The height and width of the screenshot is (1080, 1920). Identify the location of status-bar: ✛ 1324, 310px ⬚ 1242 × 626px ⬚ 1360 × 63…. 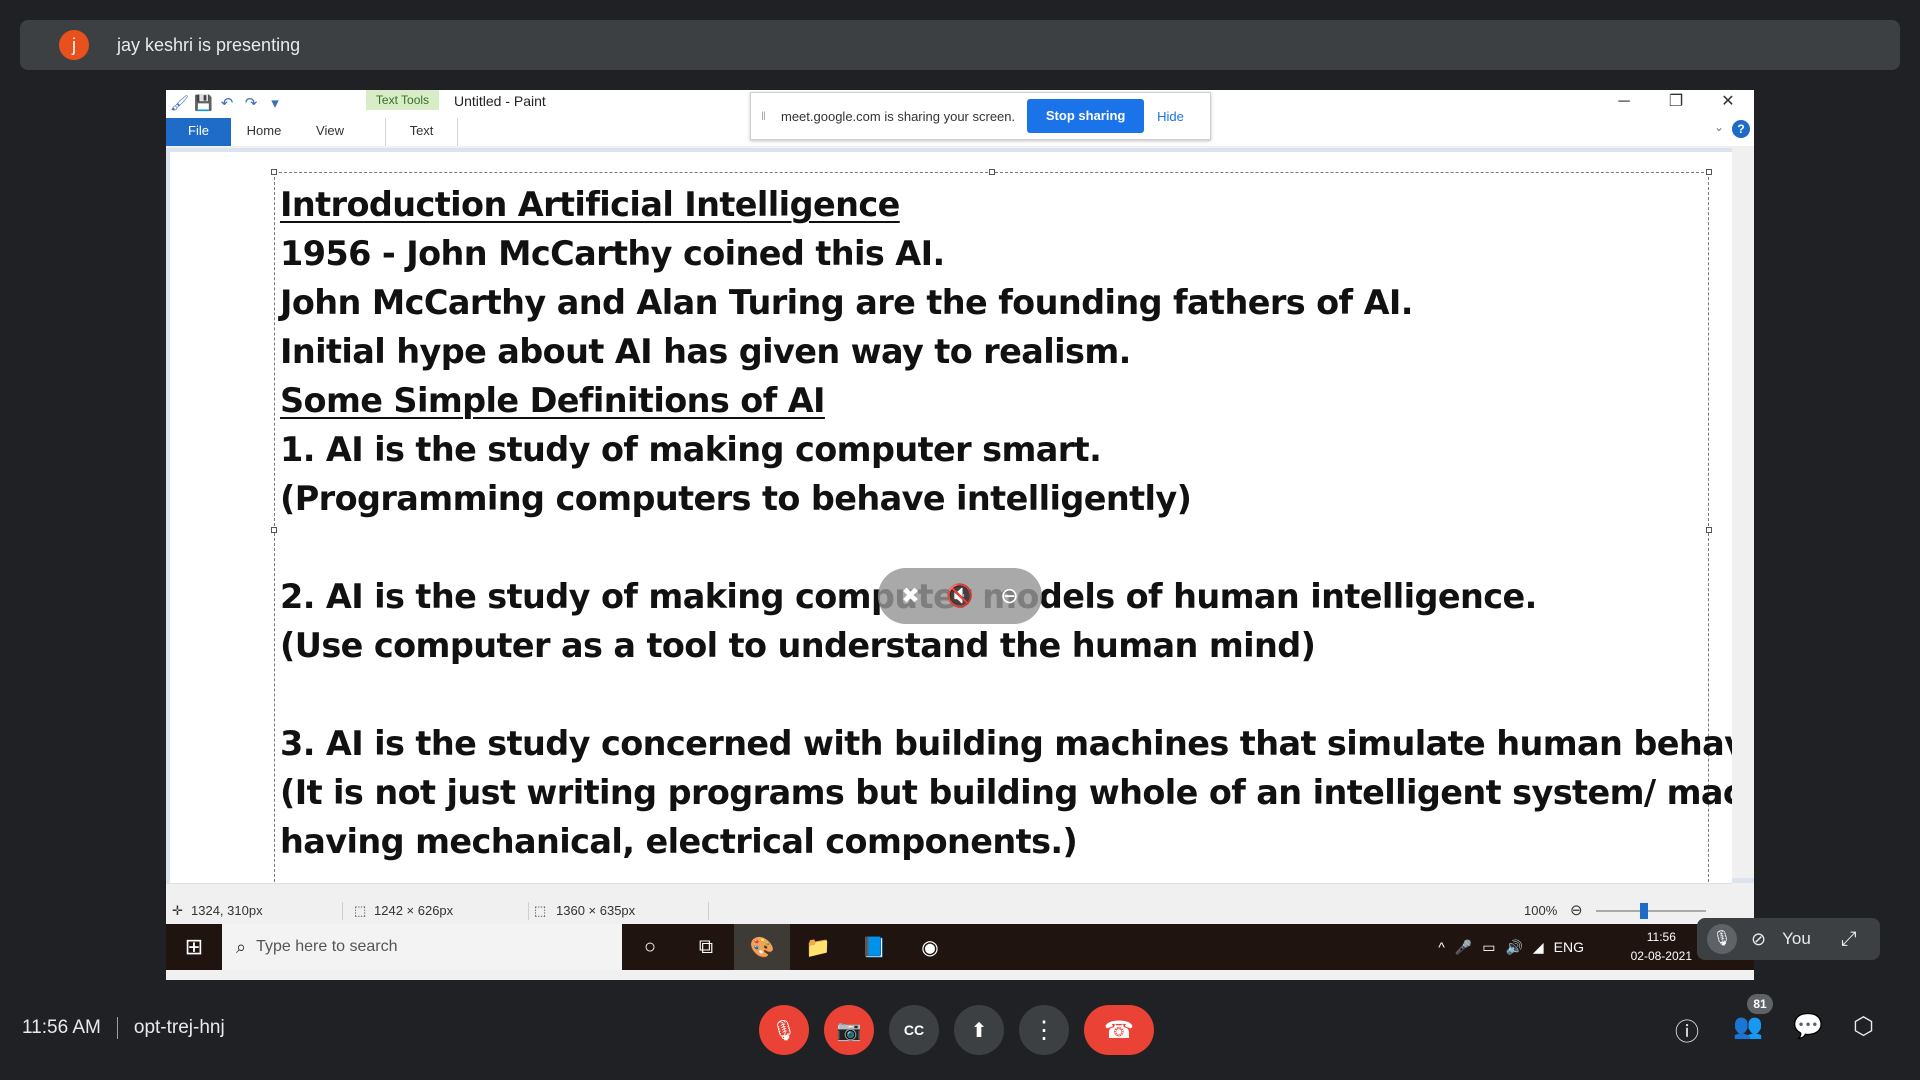
(960, 911).